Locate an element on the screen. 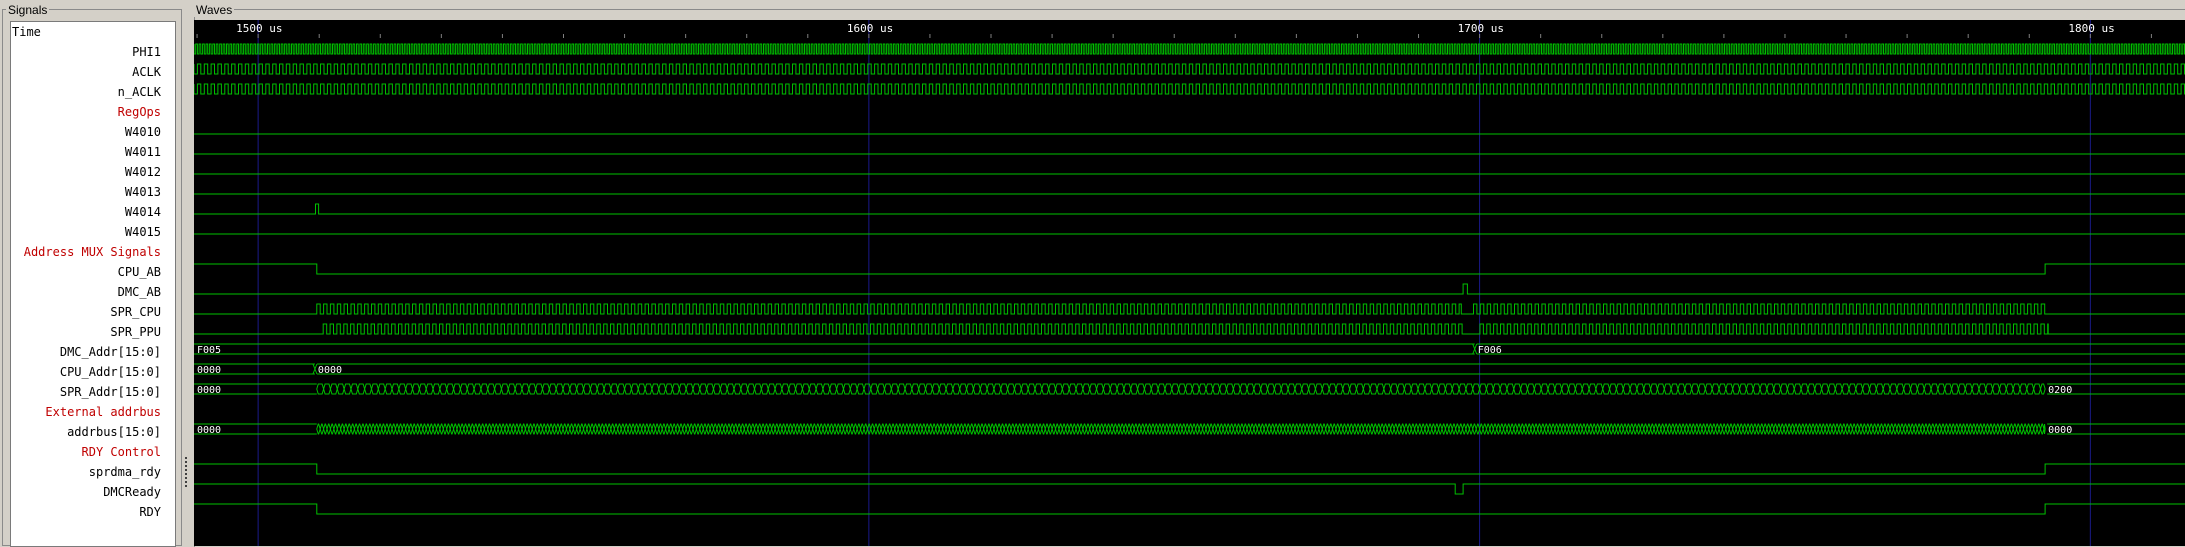  signal-name: ACLK is located at coordinates (93, 72).